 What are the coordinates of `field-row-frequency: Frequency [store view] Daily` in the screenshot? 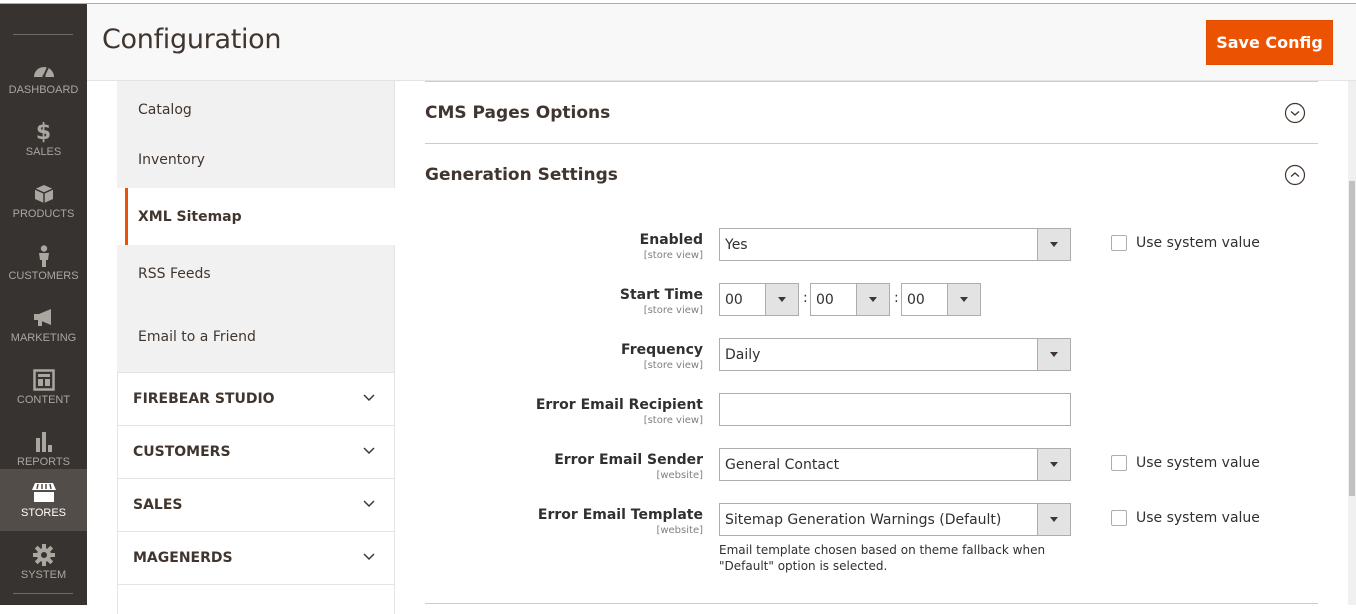 It's located at (871, 361).